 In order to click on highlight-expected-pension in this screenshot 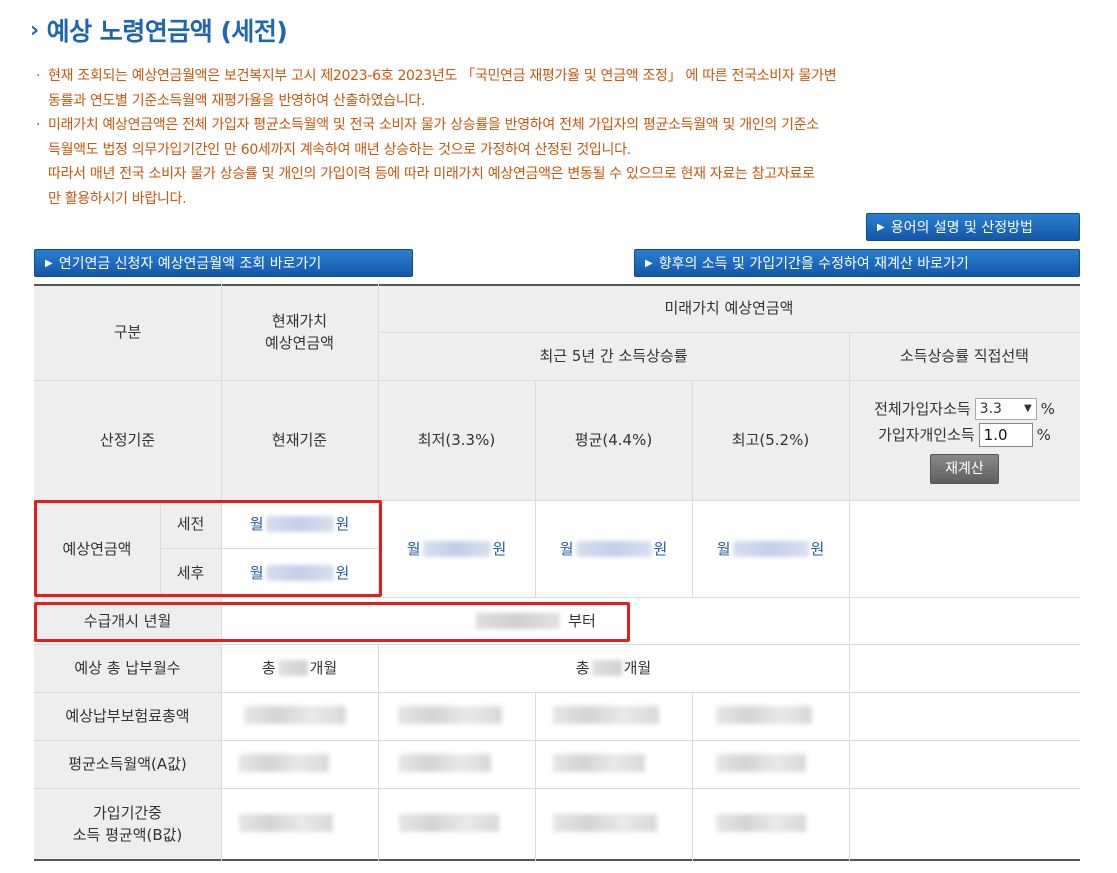, I will do `click(208, 548)`.